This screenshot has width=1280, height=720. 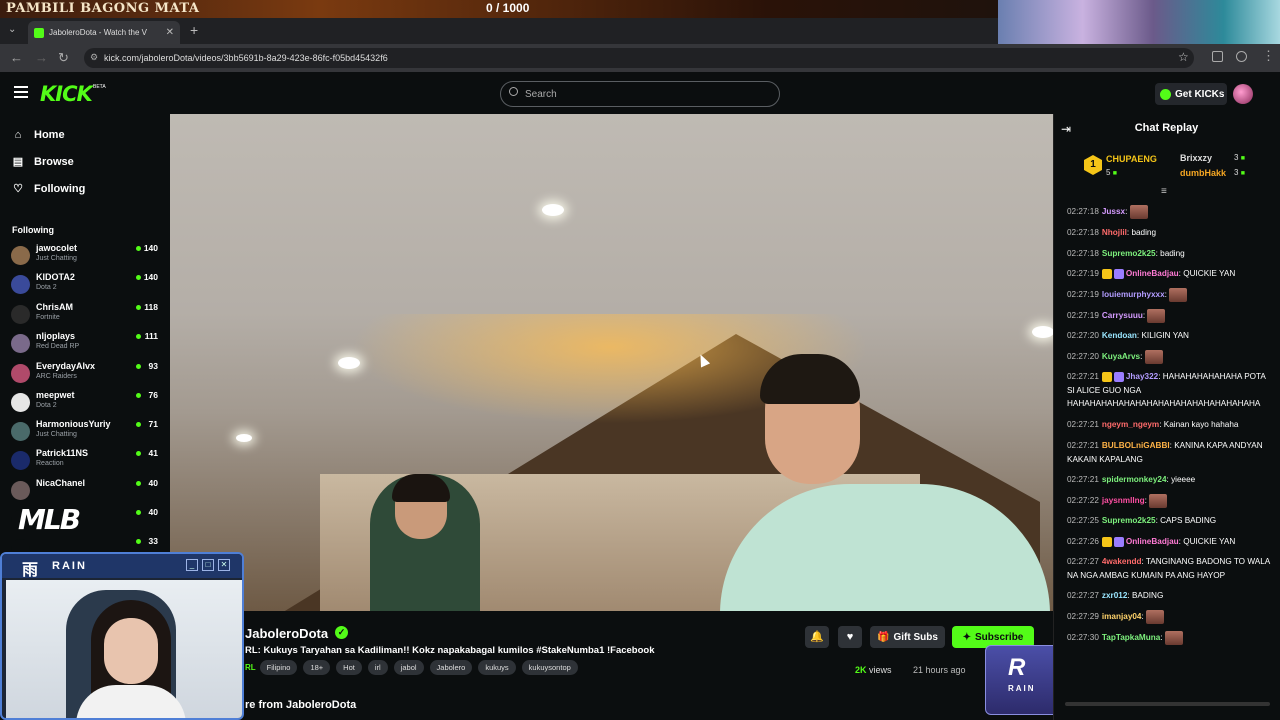 I want to click on following-channel-item: KIDOTA2 Dota 2 140, so click(x=86, y=286).